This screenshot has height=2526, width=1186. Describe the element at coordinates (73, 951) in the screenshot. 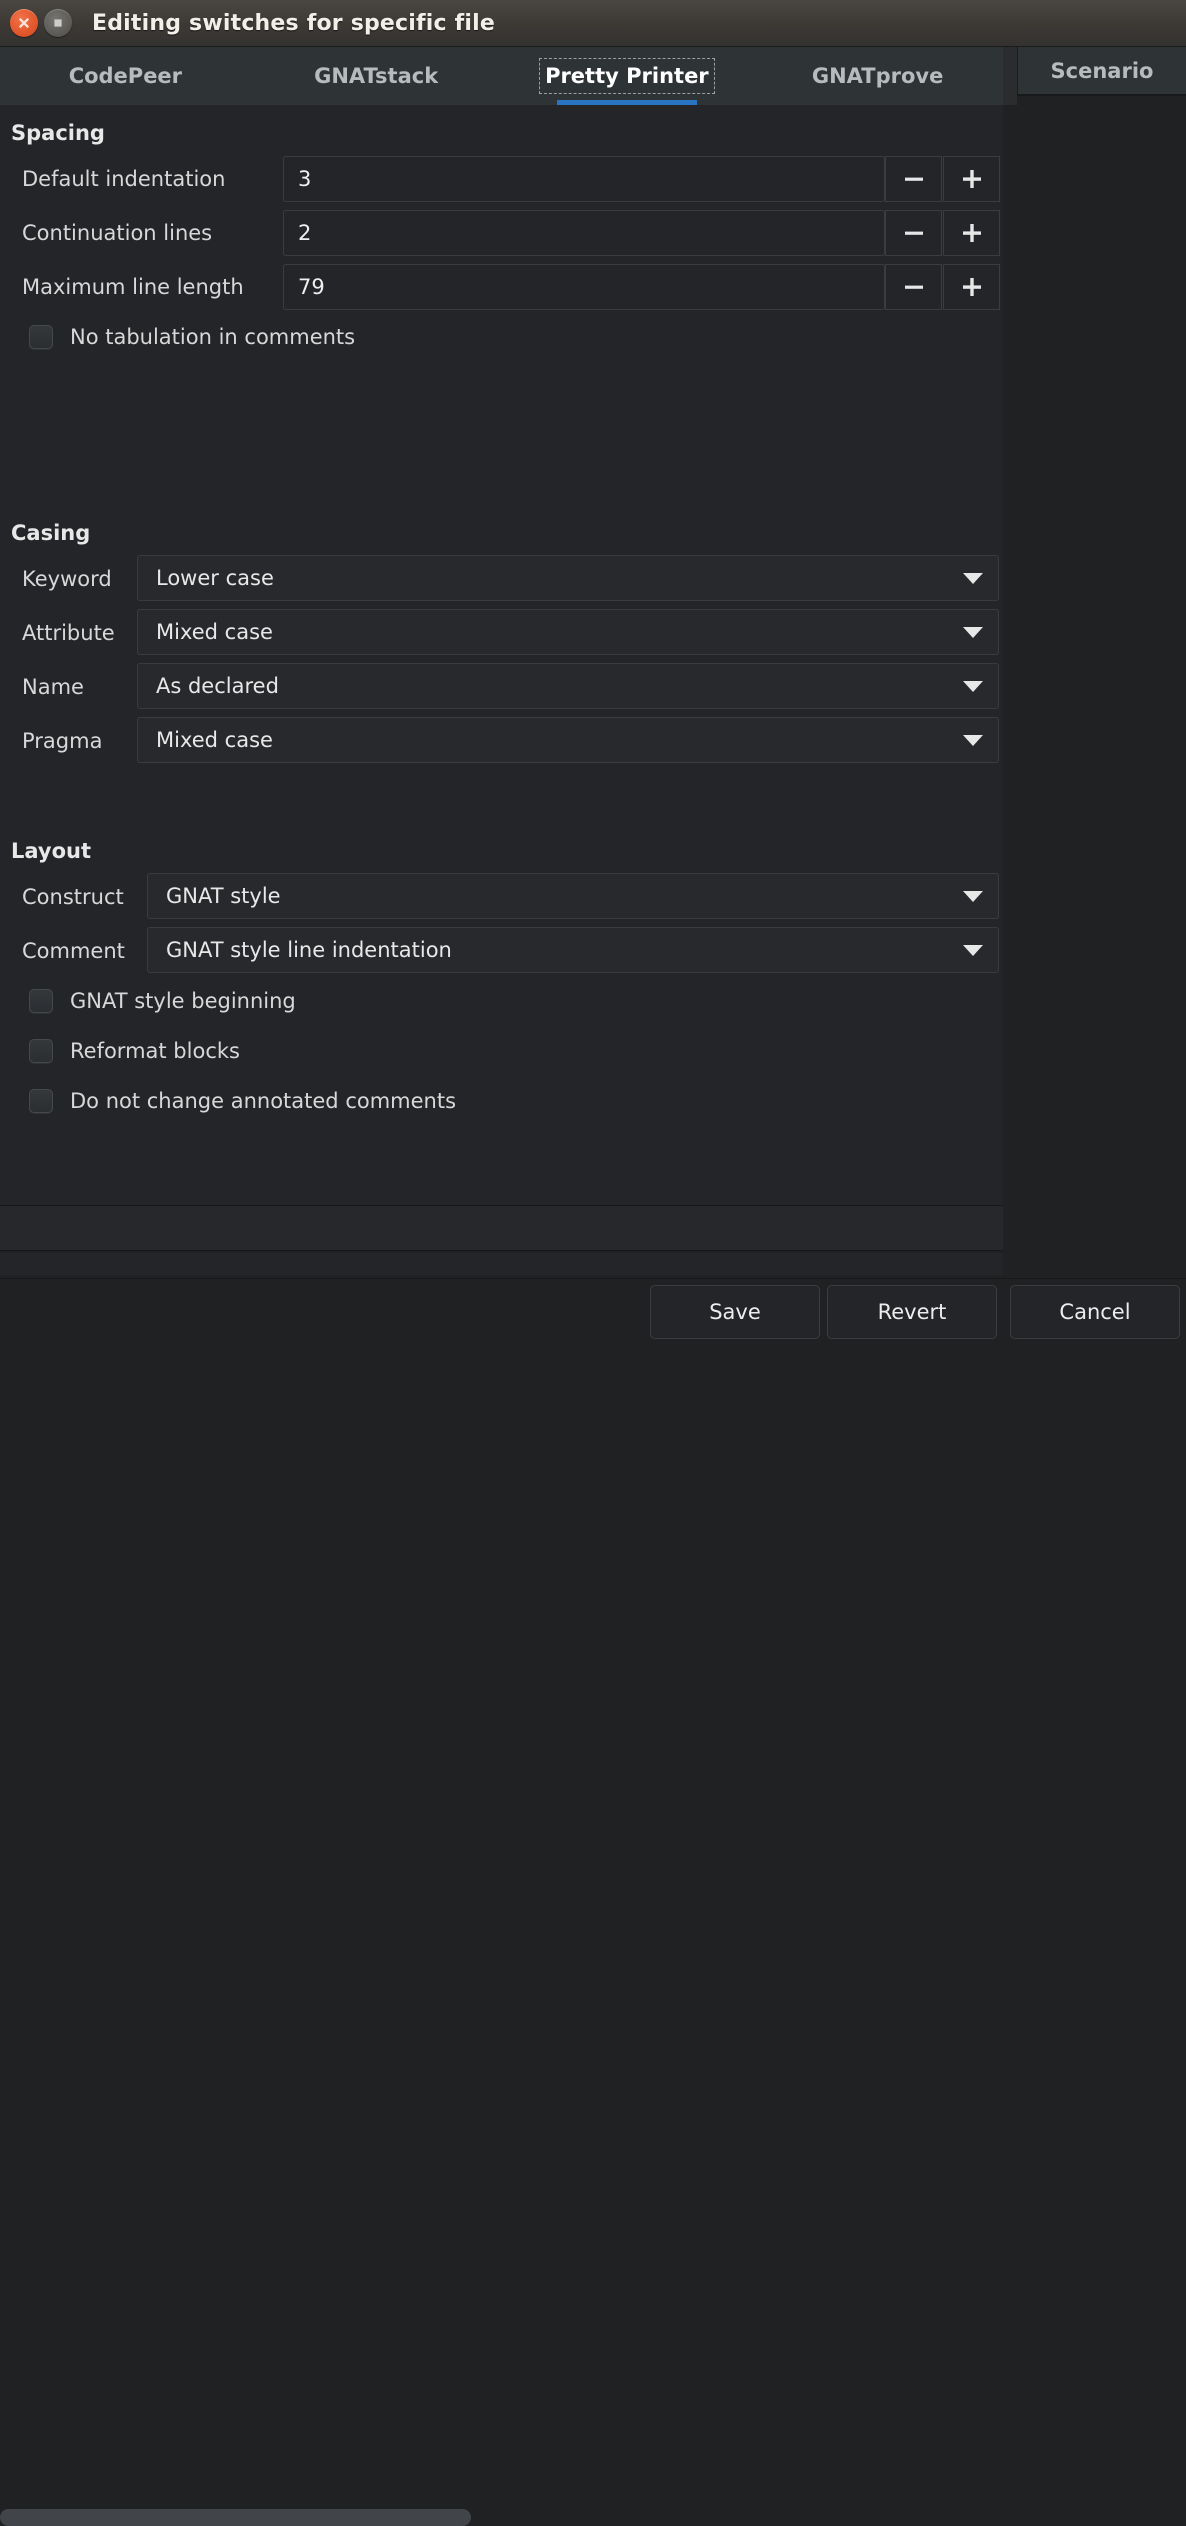

I see `layout-comment-label: Comment` at that location.